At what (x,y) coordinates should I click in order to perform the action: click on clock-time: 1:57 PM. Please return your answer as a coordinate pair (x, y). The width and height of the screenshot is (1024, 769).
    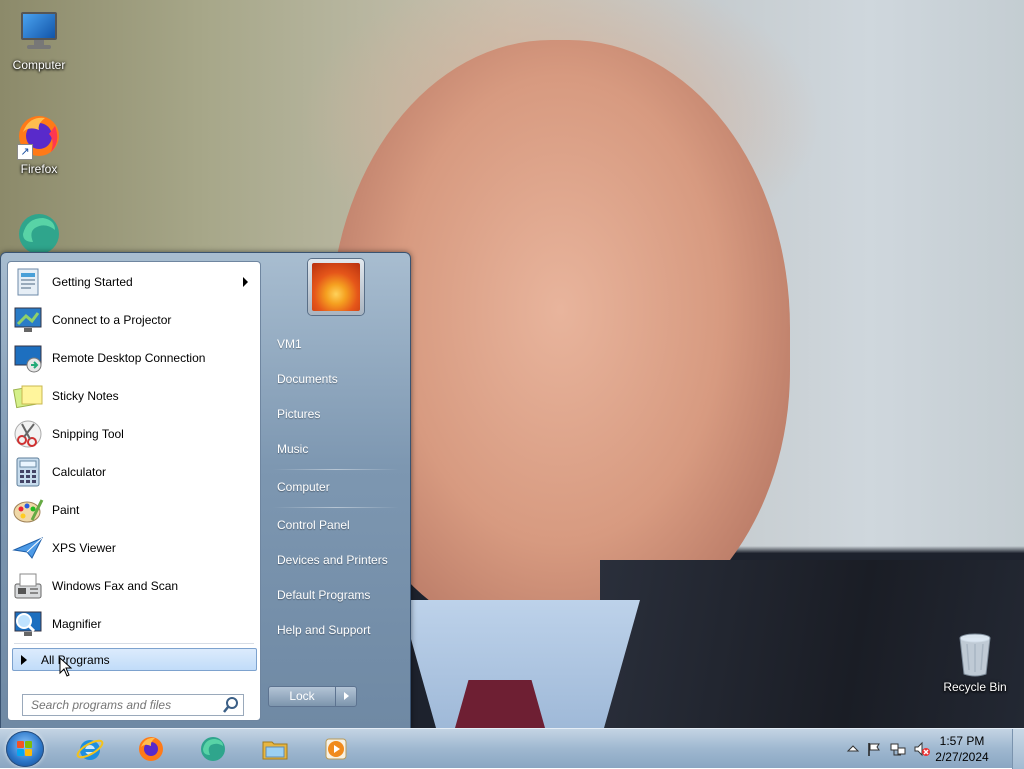
    Looking at the image, I should click on (962, 741).